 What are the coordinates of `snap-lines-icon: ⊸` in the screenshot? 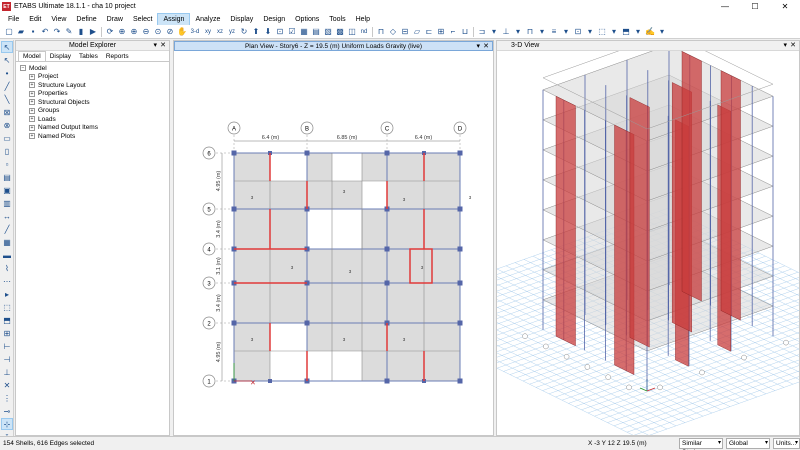 It's located at (7, 411).